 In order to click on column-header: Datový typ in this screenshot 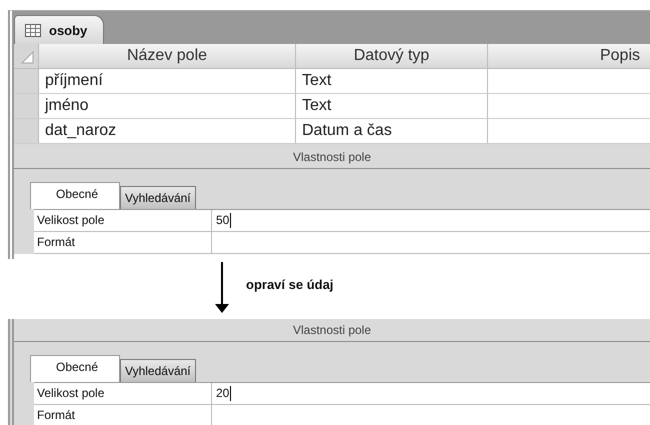, I will do `click(392, 56)`.